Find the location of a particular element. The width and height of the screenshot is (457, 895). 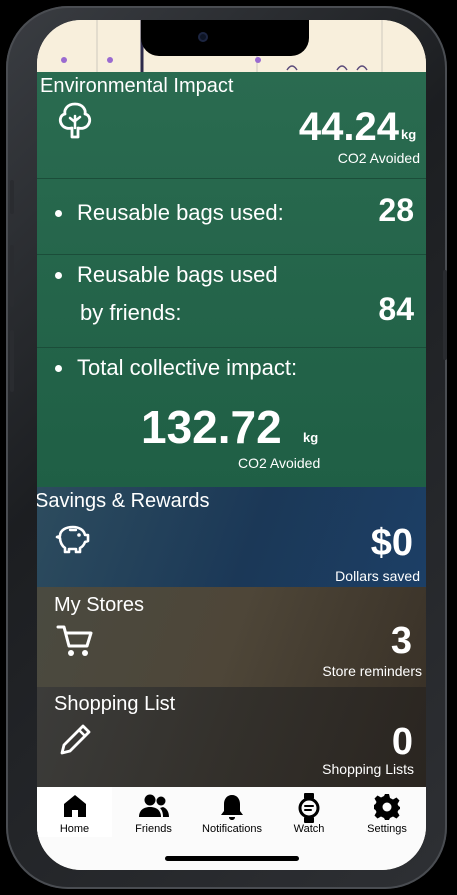

tab-home-label: Home is located at coordinates (74, 829).